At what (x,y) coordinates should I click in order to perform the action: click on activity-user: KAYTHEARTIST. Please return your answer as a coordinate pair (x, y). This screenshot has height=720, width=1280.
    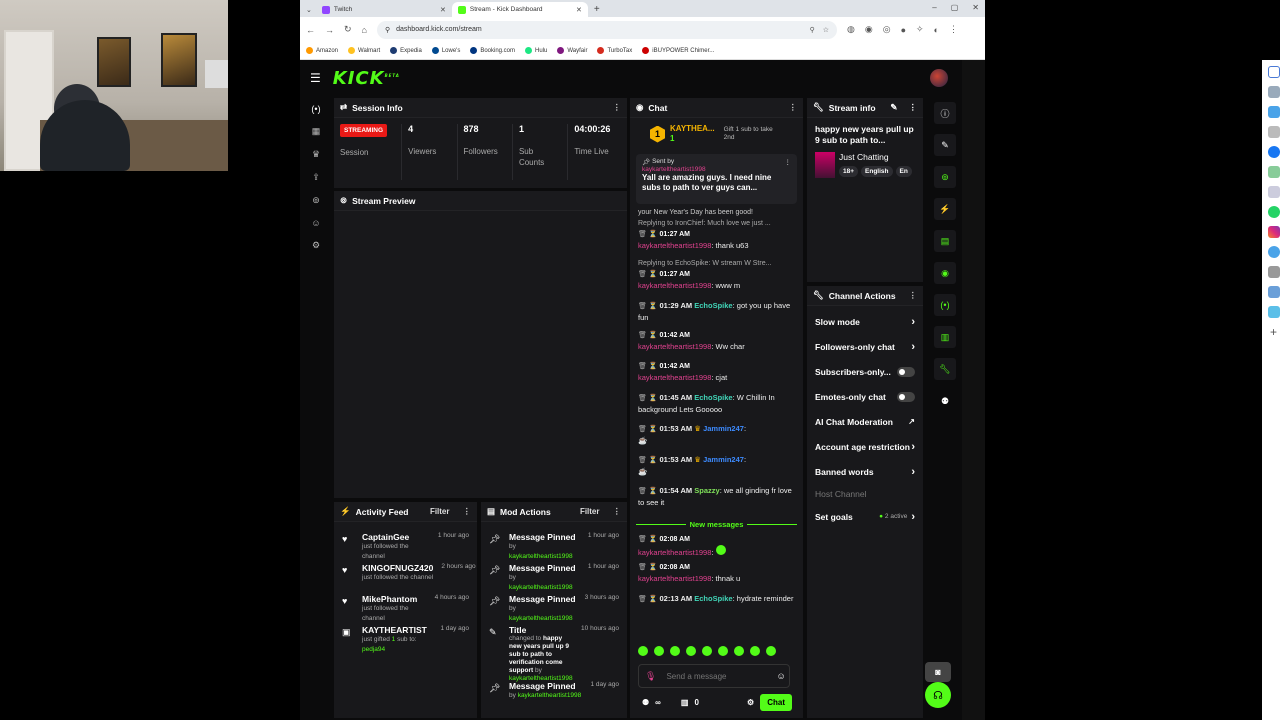
    Looking at the image, I should click on (394, 630).